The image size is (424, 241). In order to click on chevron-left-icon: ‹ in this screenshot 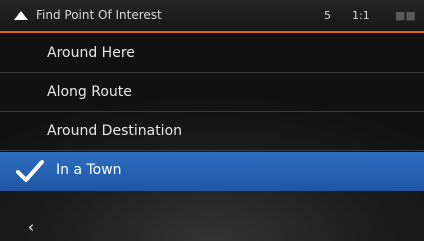, I will do `click(31, 227)`.